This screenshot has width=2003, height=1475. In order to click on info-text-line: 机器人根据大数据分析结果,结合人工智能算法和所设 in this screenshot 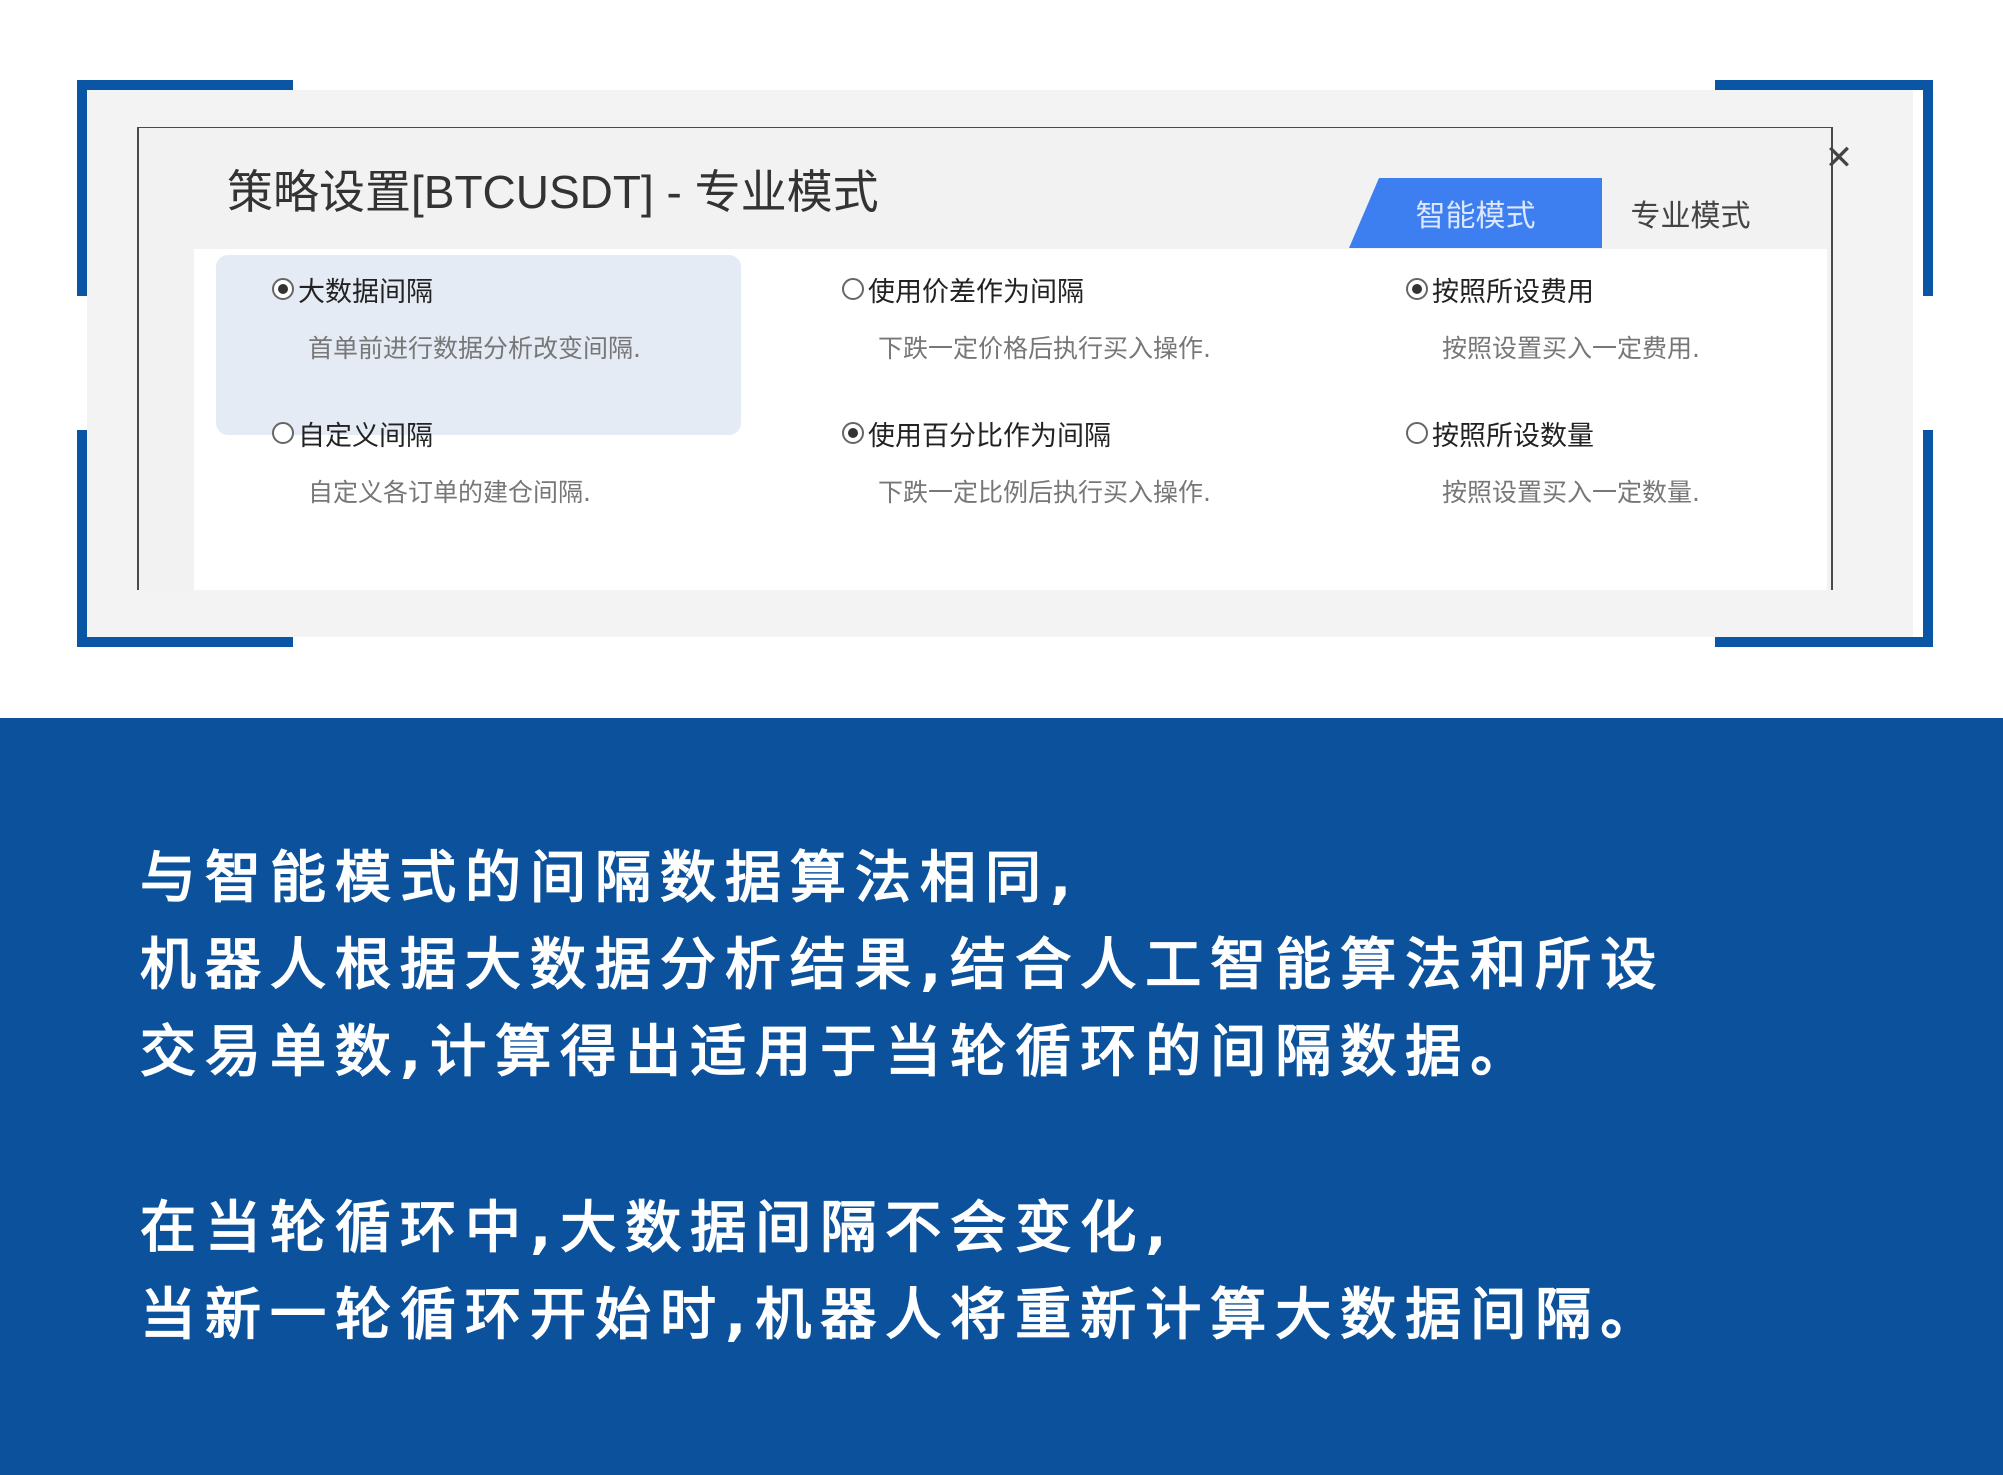, I will do `click(903, 965)`.